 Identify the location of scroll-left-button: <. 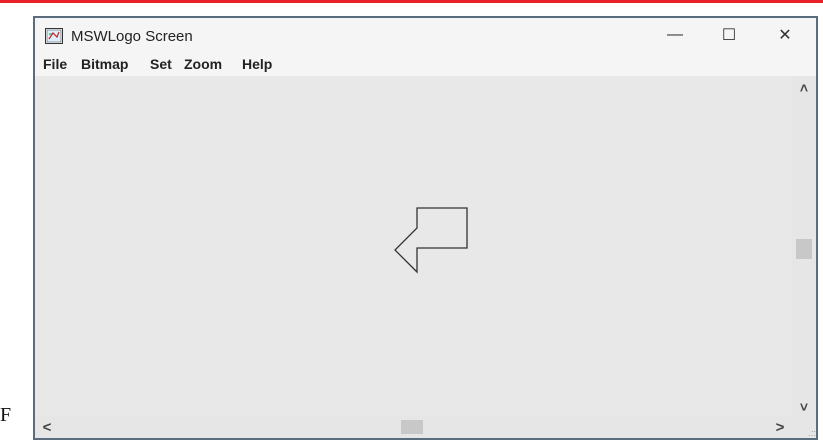
(47, 427).